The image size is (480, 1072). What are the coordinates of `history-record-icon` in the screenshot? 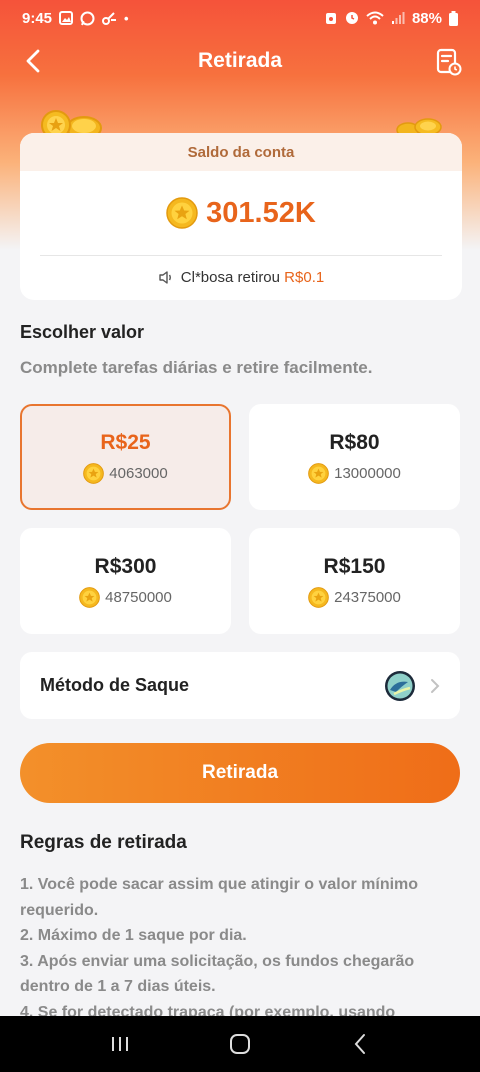 It's located at (449, 62).